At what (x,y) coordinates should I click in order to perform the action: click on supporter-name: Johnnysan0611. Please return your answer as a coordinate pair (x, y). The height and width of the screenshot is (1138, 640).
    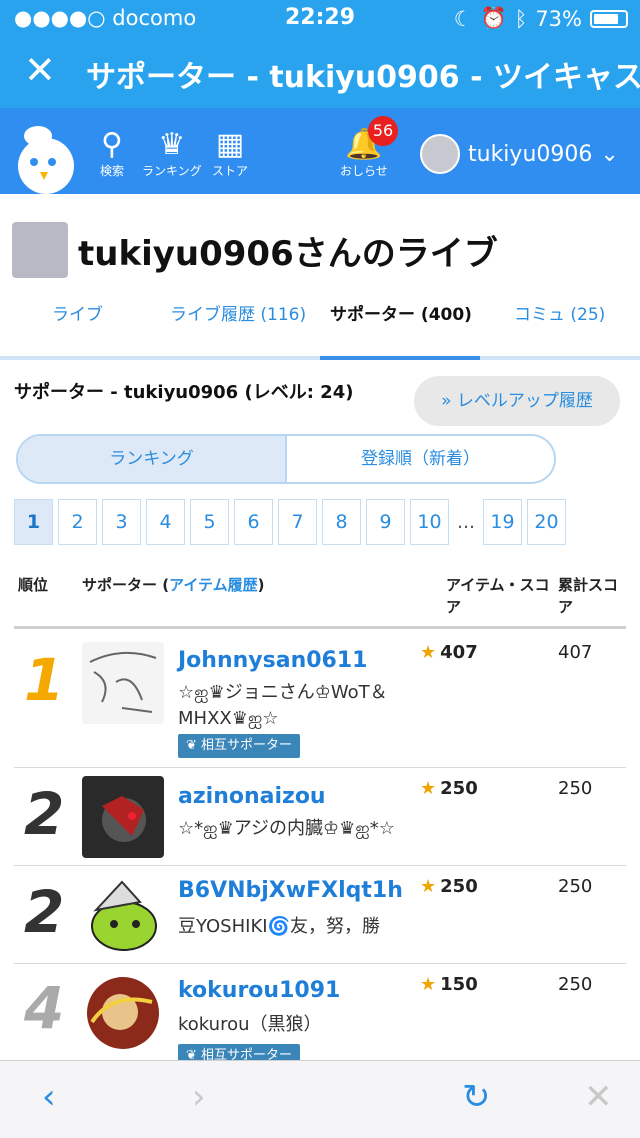
    Looking at the image, I should click on (272, 660).